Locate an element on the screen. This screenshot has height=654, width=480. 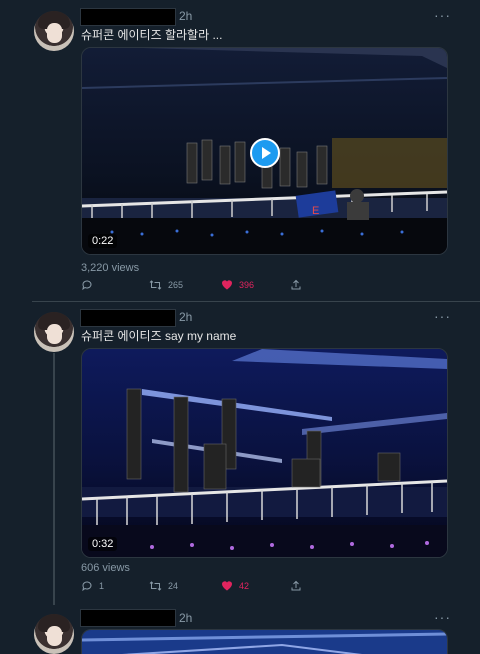
tweet-3: 2h ··· is located at coordinates (240, 629).